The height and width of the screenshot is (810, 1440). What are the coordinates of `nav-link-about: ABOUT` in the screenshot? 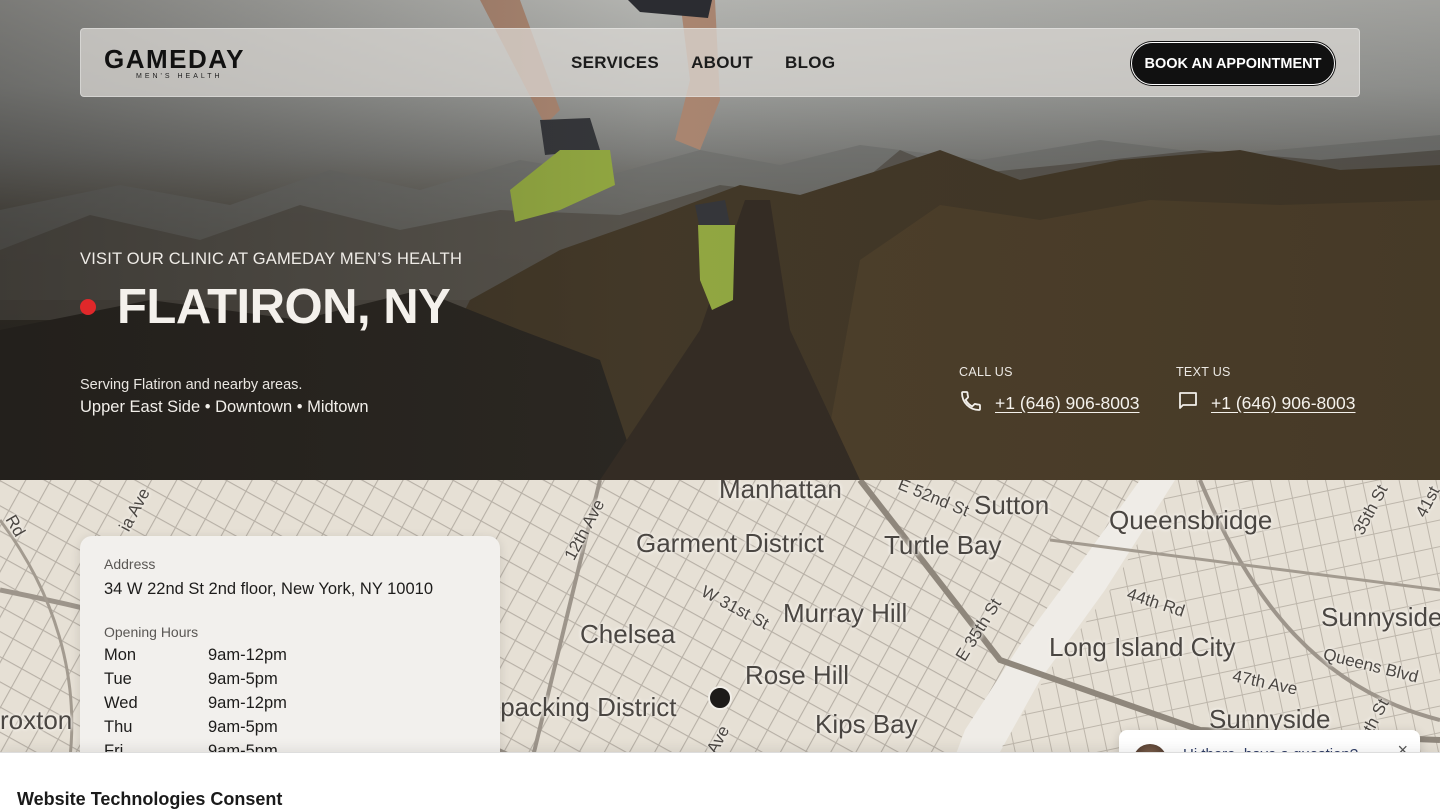 It's located at (722, 63).